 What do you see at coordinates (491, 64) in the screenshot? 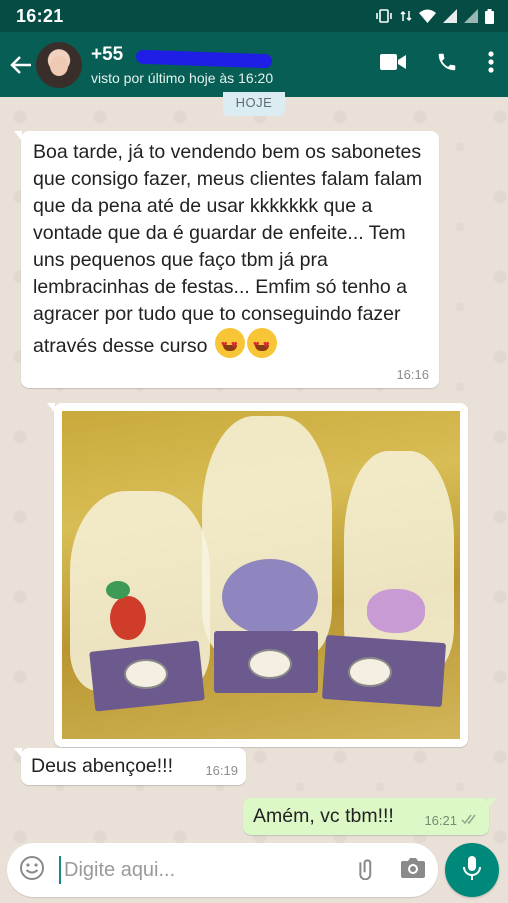
I see `more-vert-icon` at bounding box center [491, 64].